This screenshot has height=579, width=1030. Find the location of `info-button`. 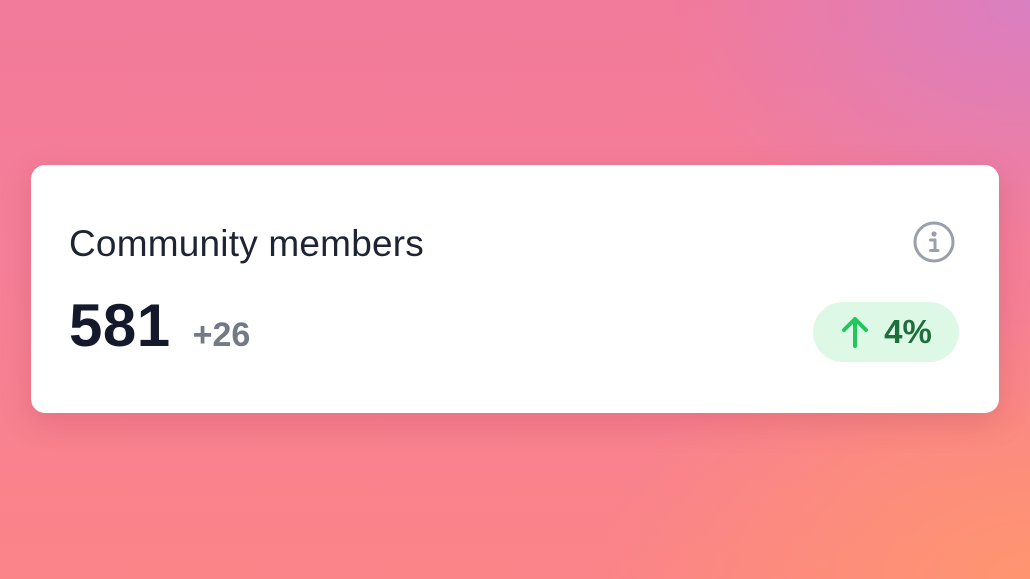

info-button is located at coordinates (934, 242).